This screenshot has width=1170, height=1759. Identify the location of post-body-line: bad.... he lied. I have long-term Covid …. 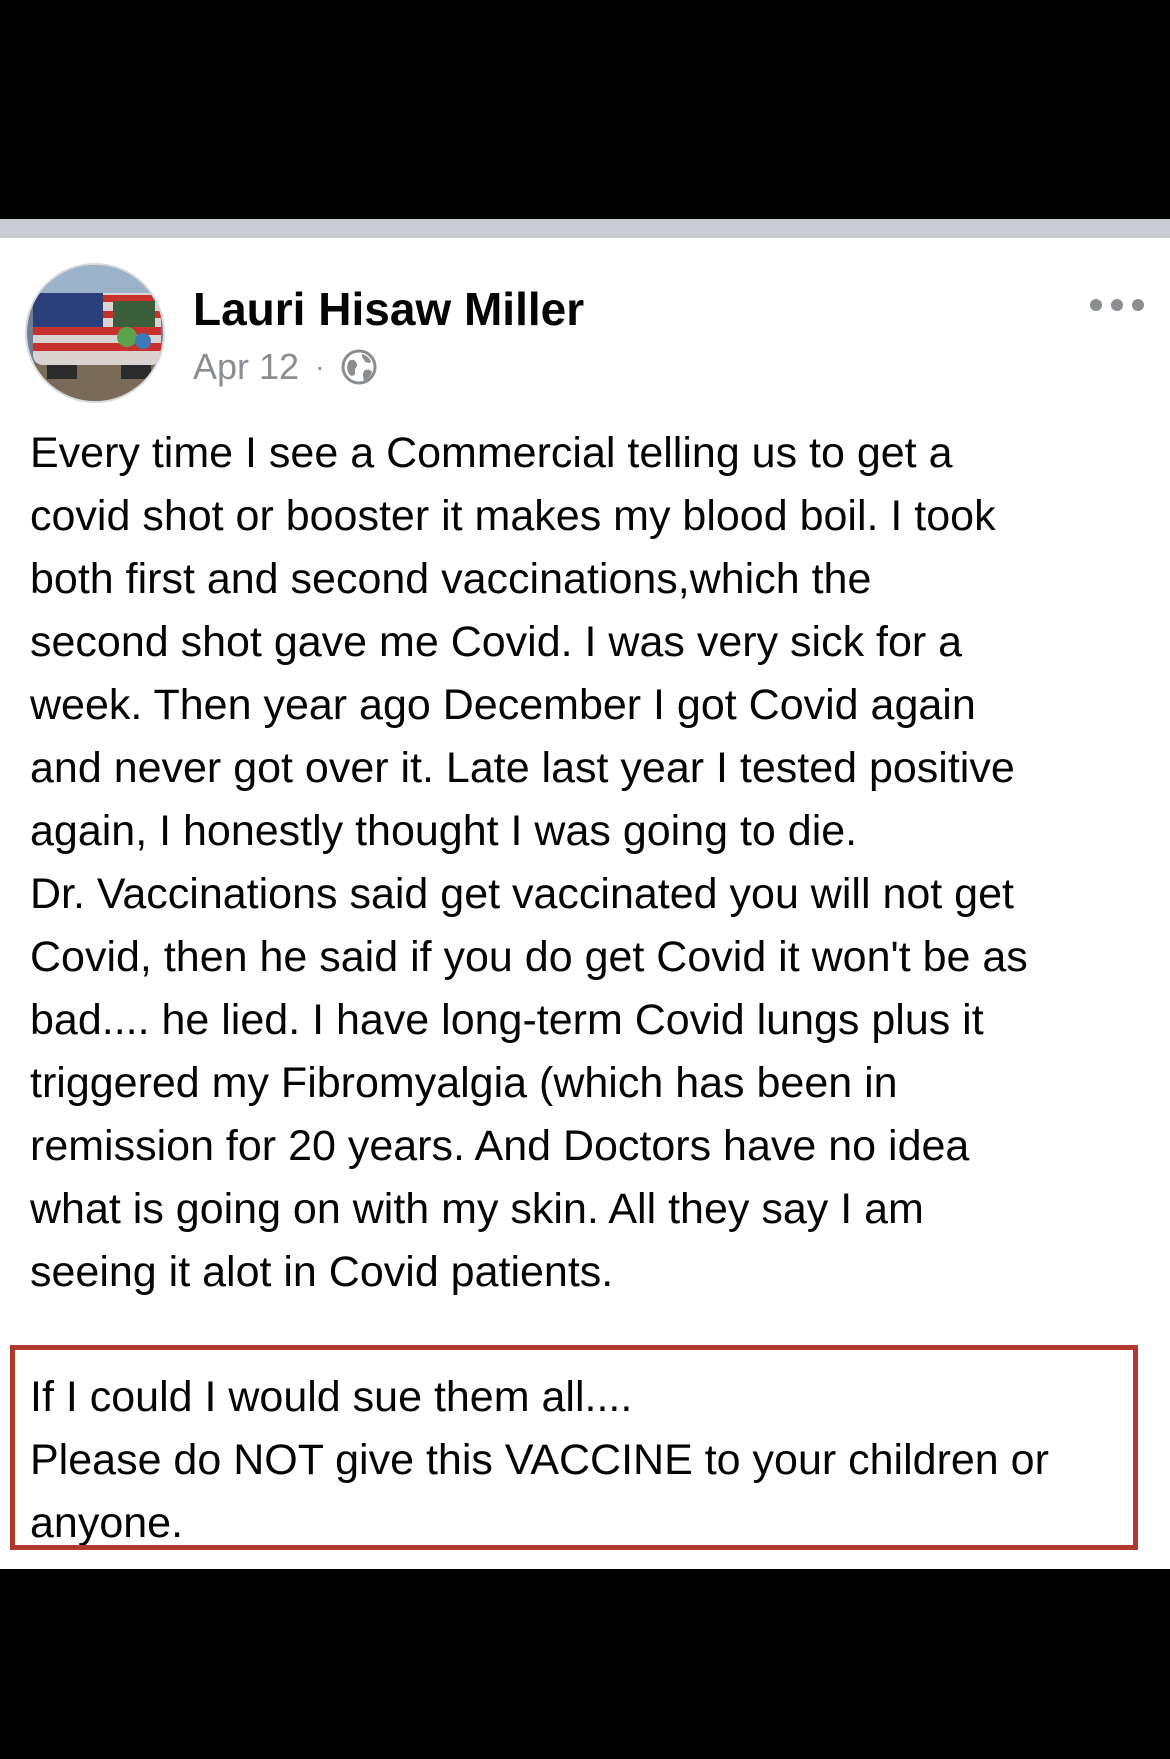
(507, 1020).